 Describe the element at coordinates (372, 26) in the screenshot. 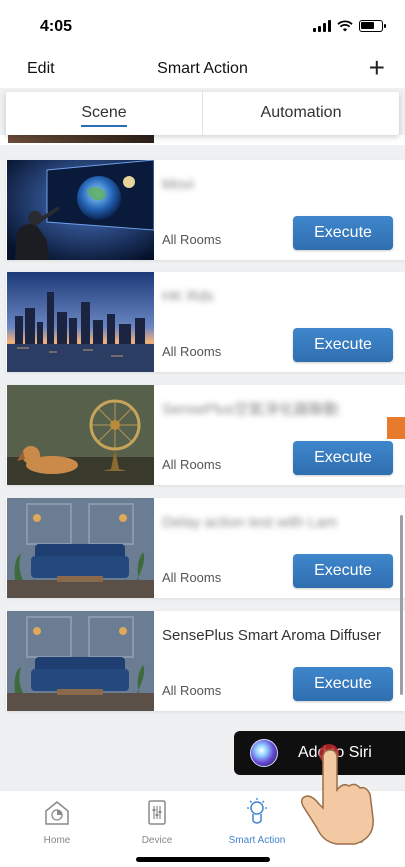

I see `battery-icon` at that location.